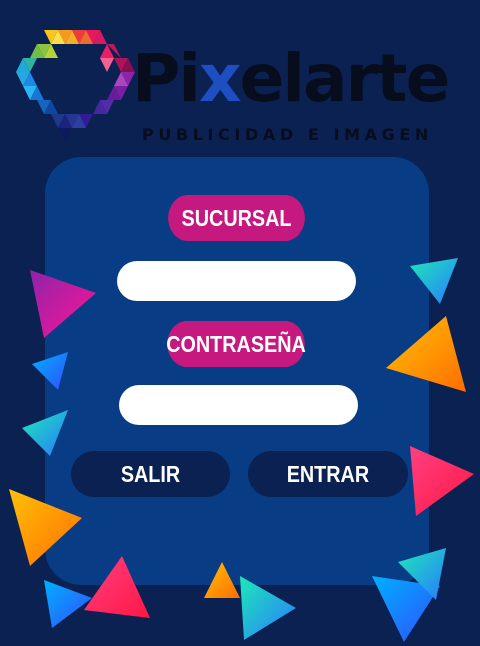 The width and height of the screenshot is (480, 646). Describe the element at coordinates (287, 134) in the screenshot. I see `brand-tagline: PUBLICIDAD E IMAGEN` at that location.